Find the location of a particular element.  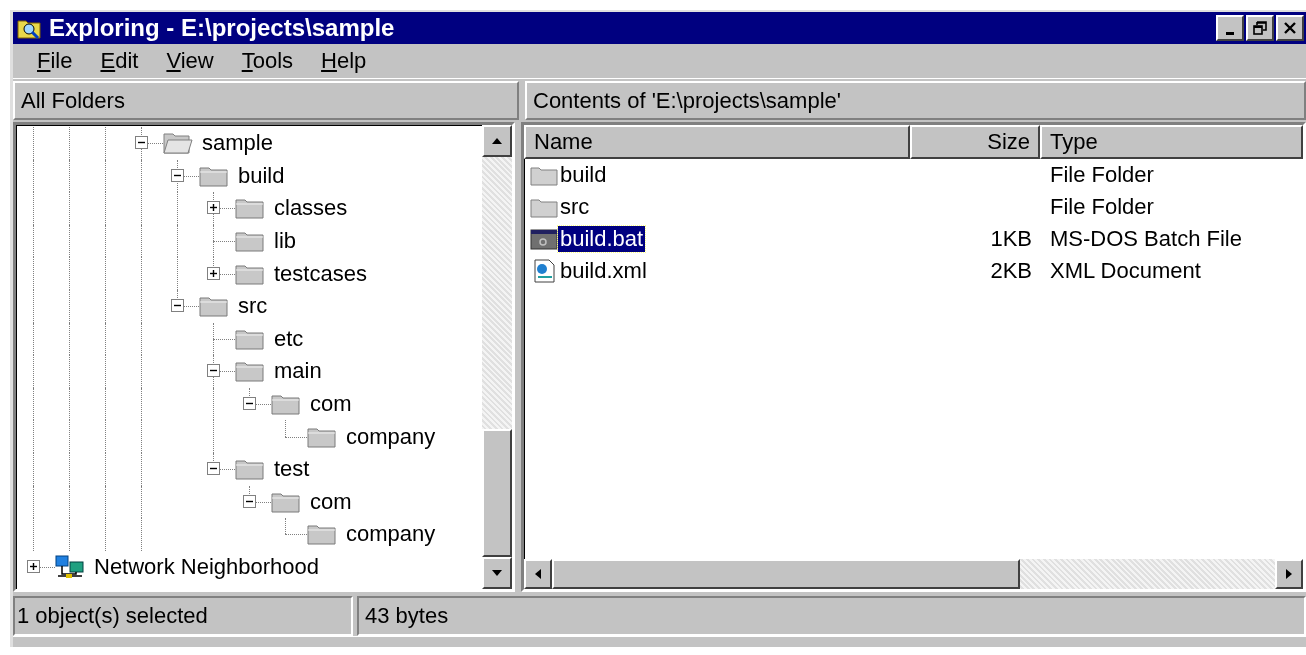

tree-item: lib is located at coordinates (285, 241).